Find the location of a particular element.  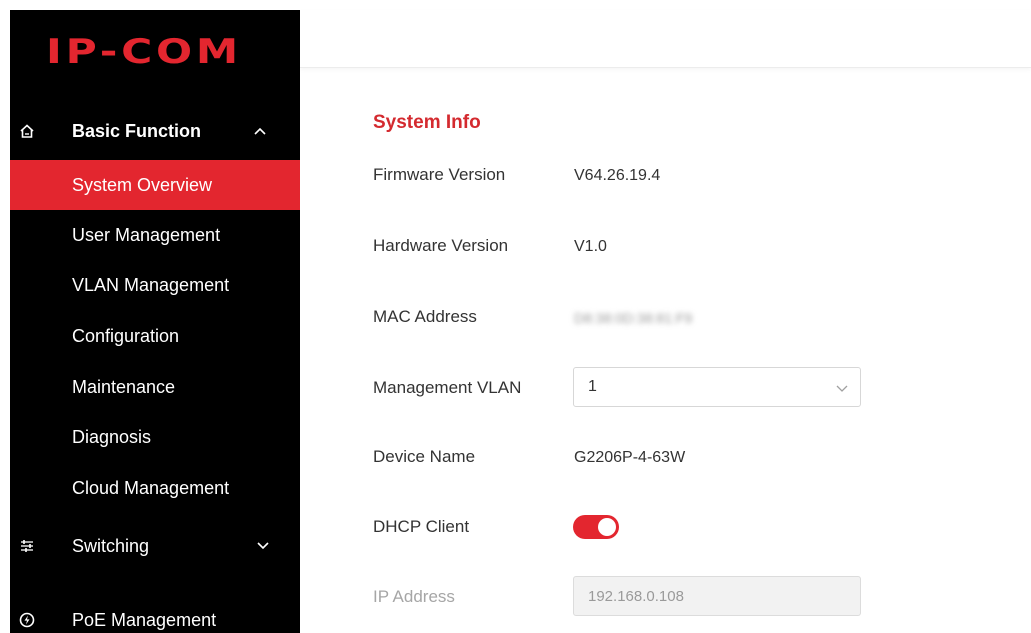

device-name-label: Device Name is located at coordinates (424, 456).